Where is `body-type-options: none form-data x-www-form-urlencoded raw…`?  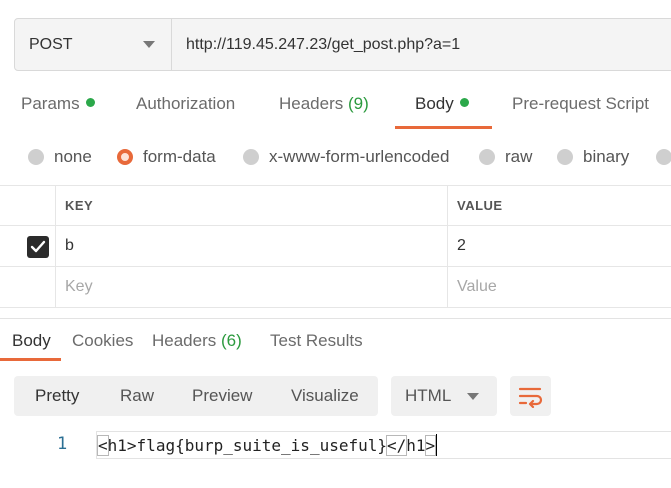
body-type-options: none form-data x-www-form-urlencoded raw… is located at coordinates (335, 157).